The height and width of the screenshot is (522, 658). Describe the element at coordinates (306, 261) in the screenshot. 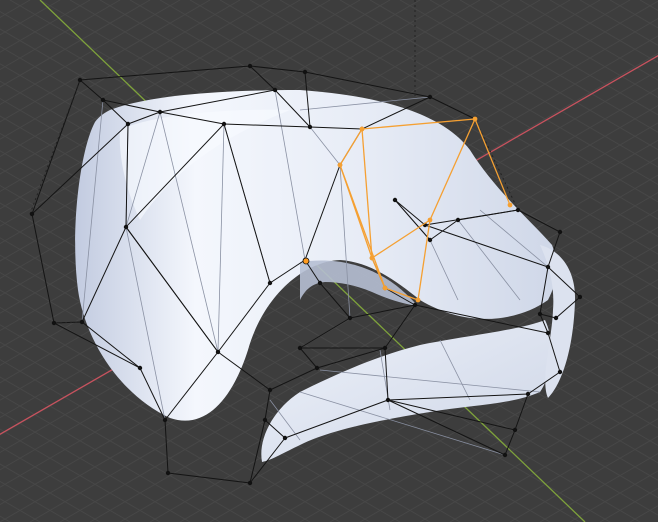

I see `active-vertex` at that location.